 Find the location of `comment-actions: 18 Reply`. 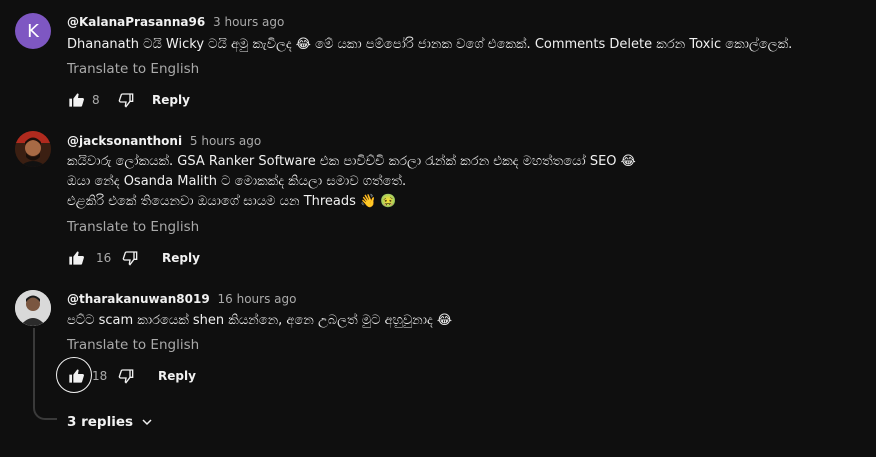

comment-actions: 18 Reply is located at coordinates (131, 376).